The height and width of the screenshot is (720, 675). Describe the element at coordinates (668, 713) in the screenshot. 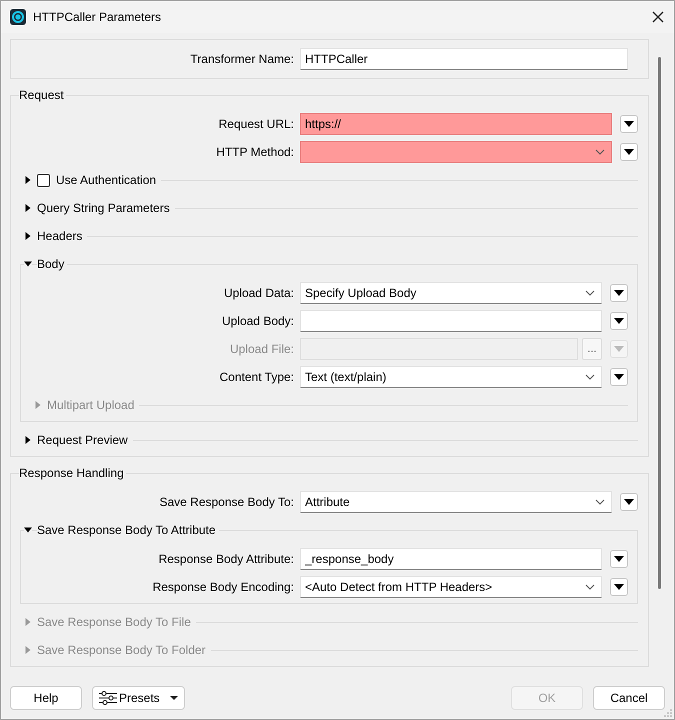

I see `resize-grip-icon` at that location.